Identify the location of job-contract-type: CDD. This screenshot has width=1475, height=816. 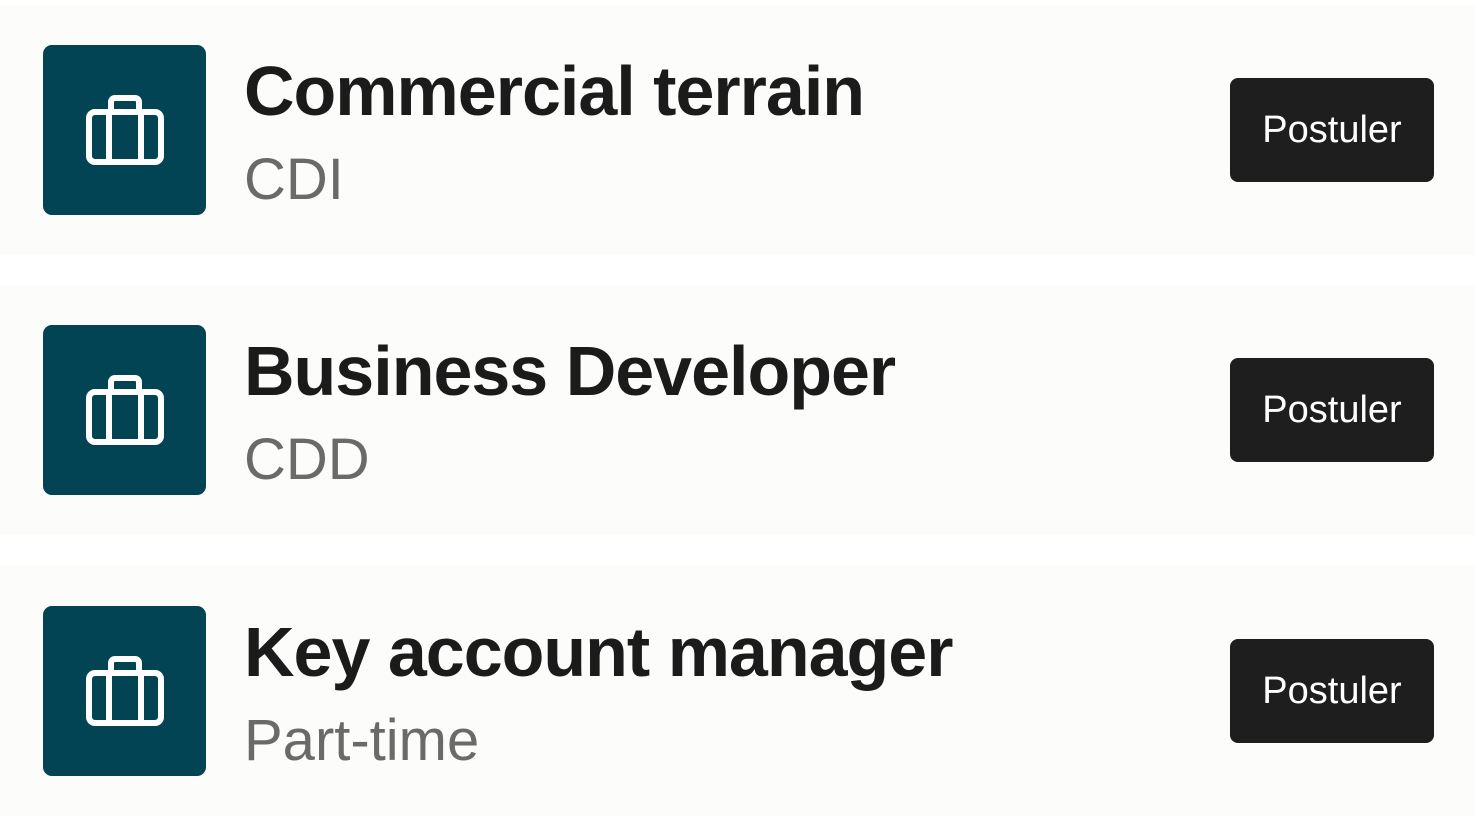
(307, 459).